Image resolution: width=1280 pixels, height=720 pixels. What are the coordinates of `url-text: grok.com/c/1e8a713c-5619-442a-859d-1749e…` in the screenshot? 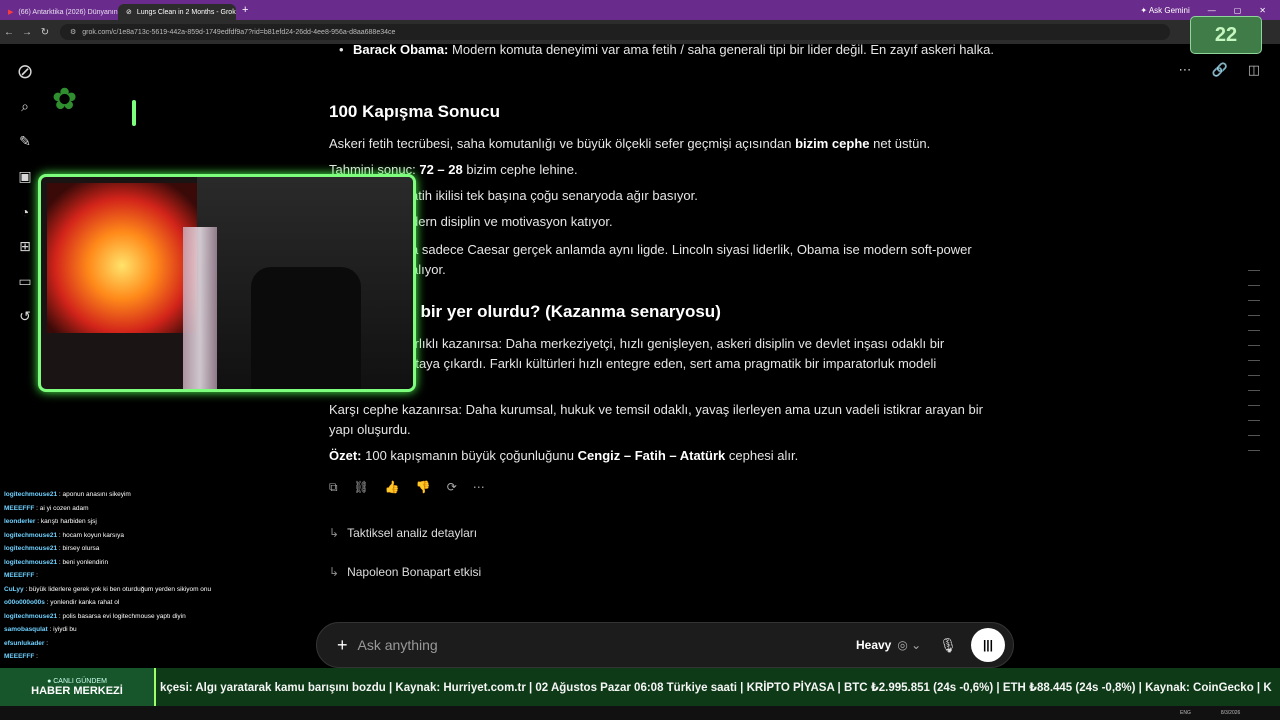 It's located at (239, 32).